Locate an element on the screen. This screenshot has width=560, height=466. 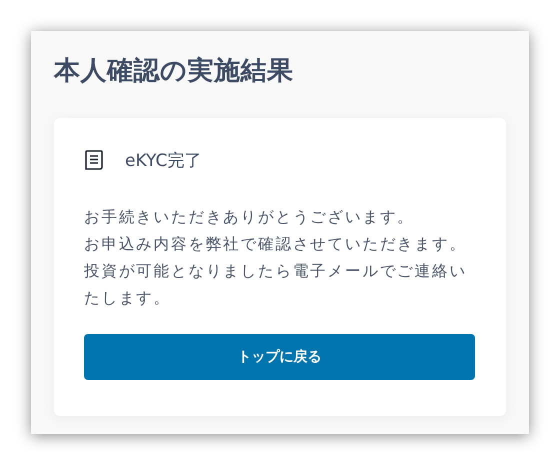
message-text: お手続きいただきありがとうございます。 is located at coordinates (250, 217).